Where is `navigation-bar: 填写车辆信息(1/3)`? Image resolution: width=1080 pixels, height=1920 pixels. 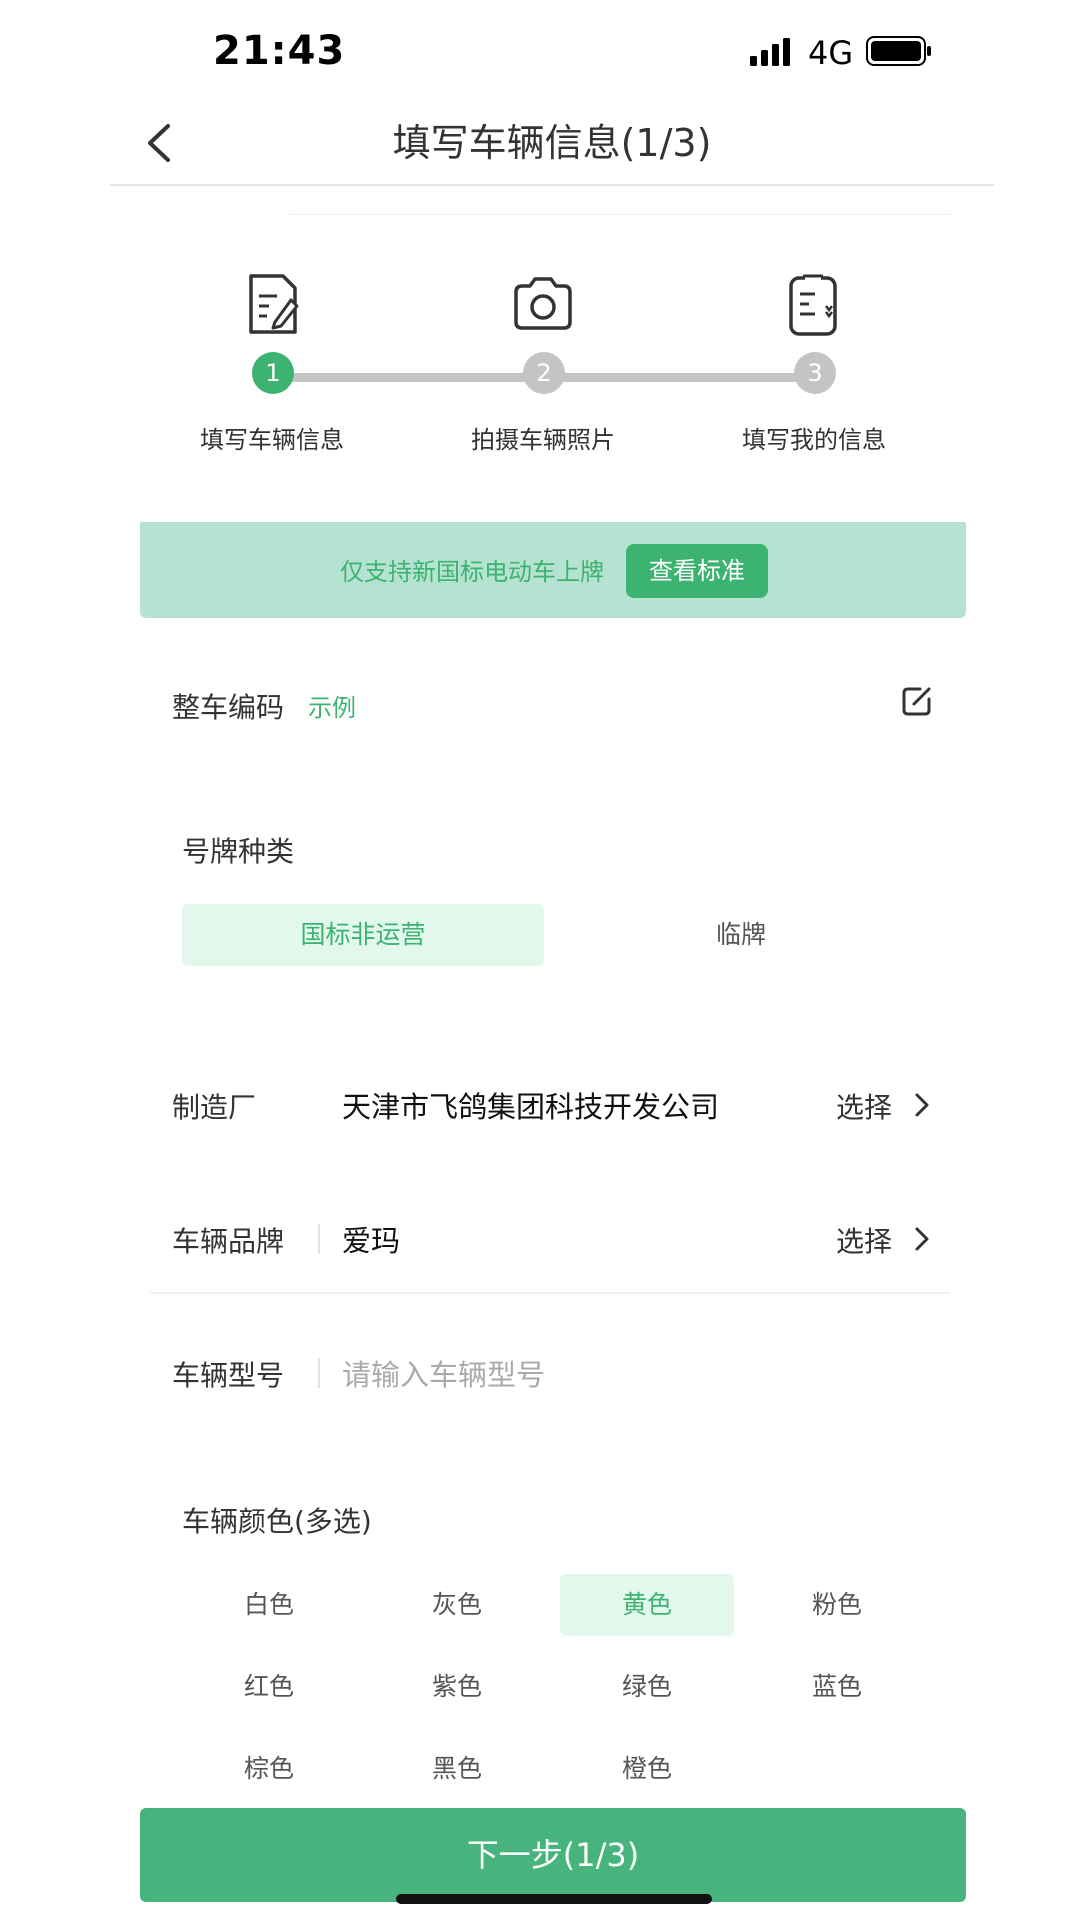
navigation-bar: 填写车辆信息(1/3) is located at coordinates (552, 143).